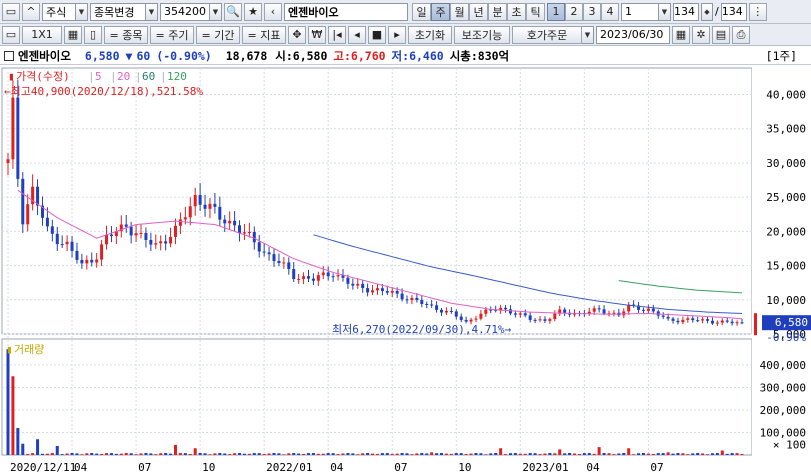 The width and height of the screenshot is (811, 475). What do you see at coordinates (574, 11) in the screenshot?
I see `period-number-tab-1: 2` at bounding box center [574, 11].